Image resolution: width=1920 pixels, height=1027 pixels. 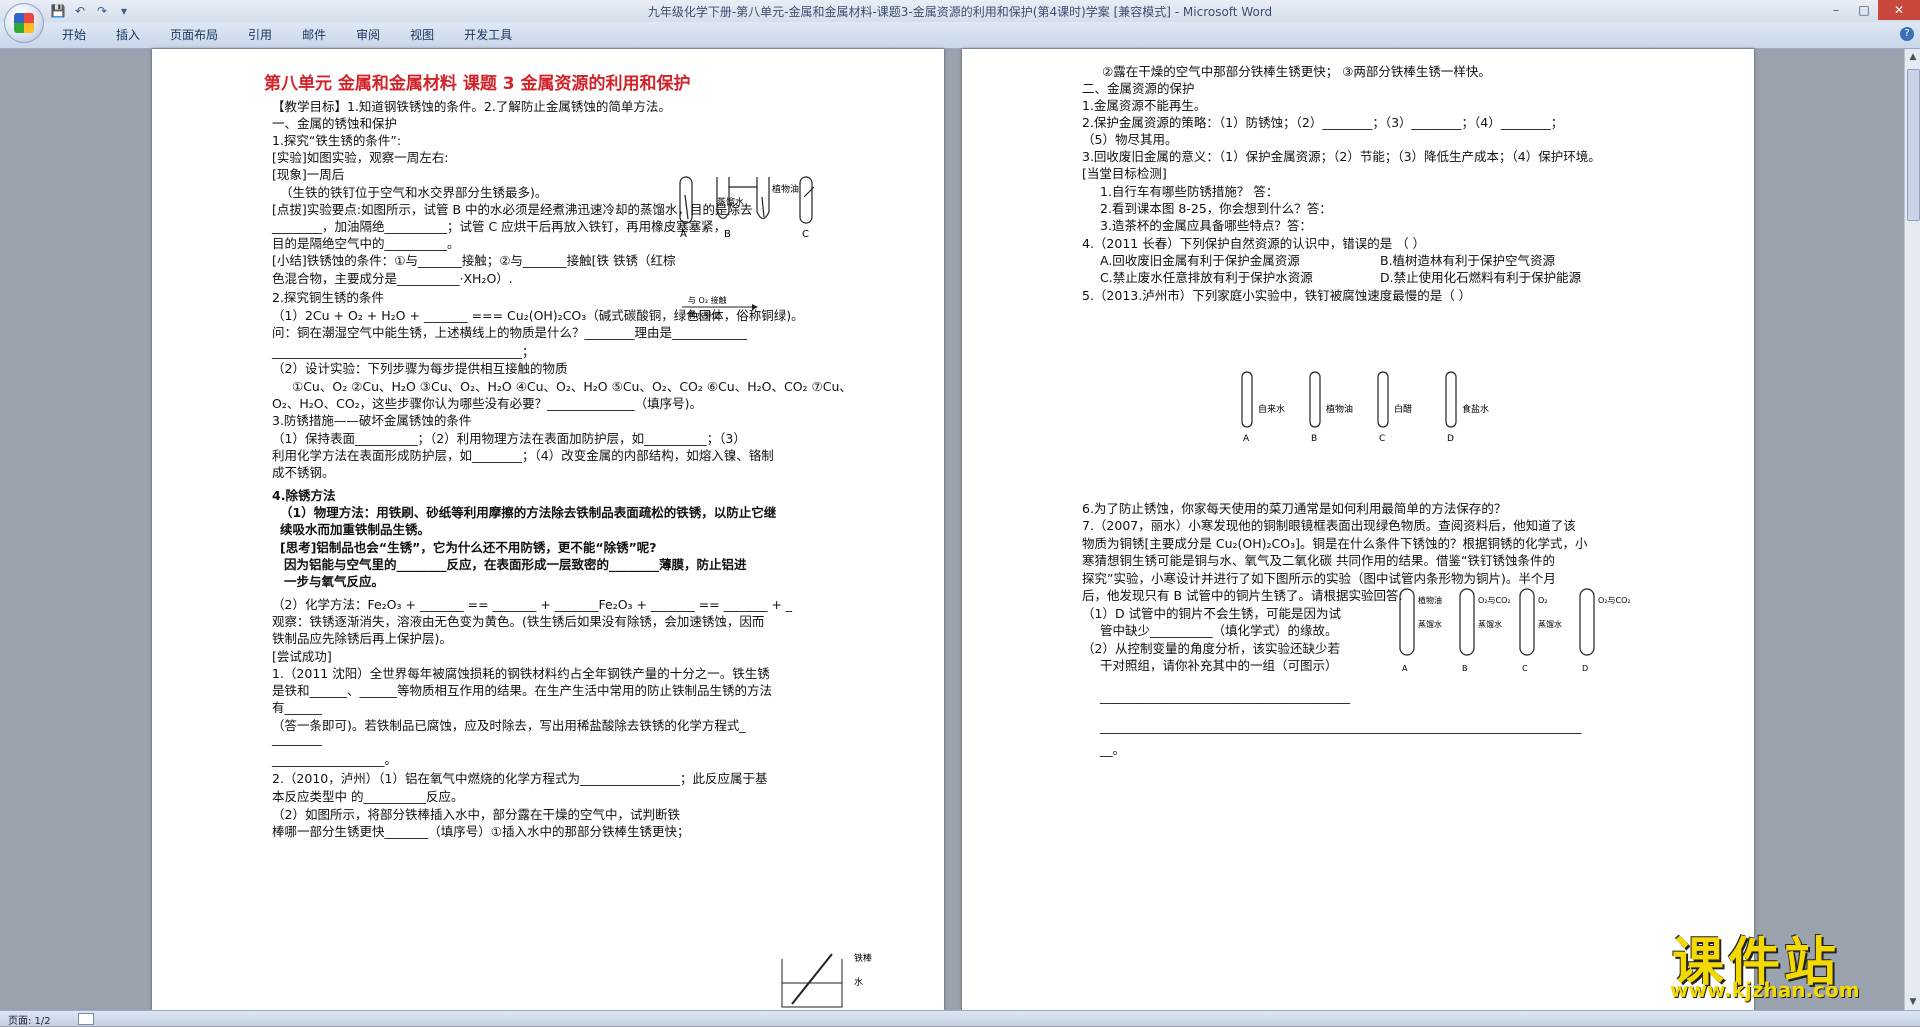 I want to click on text-line: __。, so click(x=1113, y=749).